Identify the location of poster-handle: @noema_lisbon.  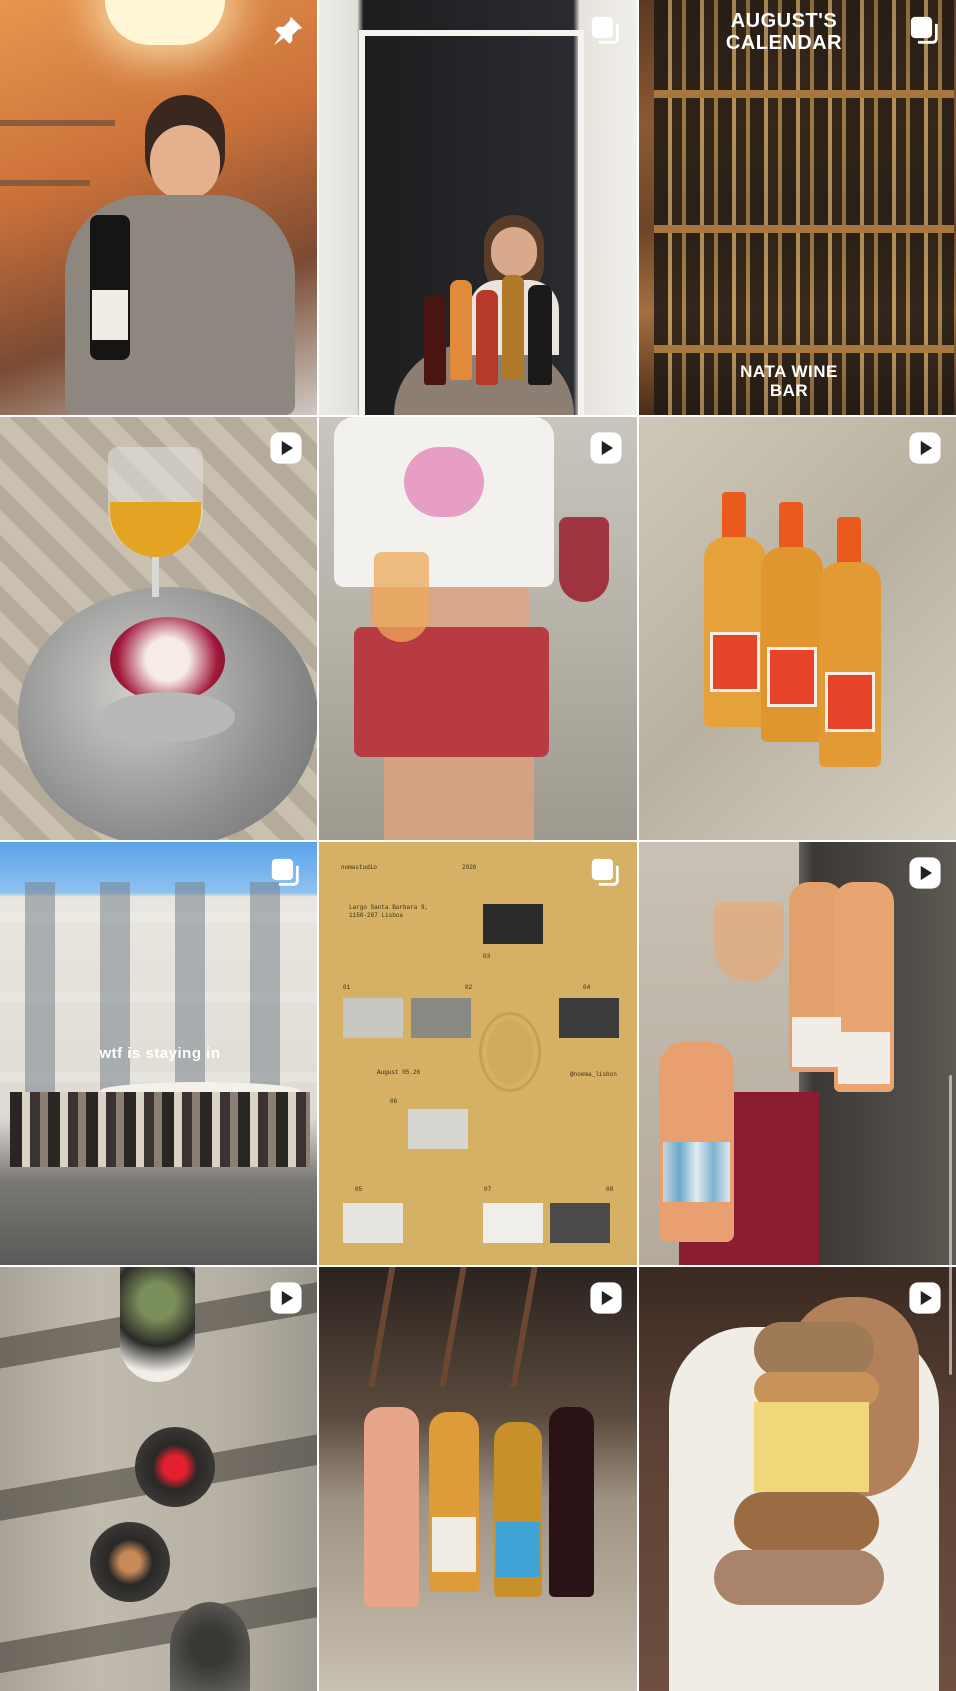
(593, 1074).